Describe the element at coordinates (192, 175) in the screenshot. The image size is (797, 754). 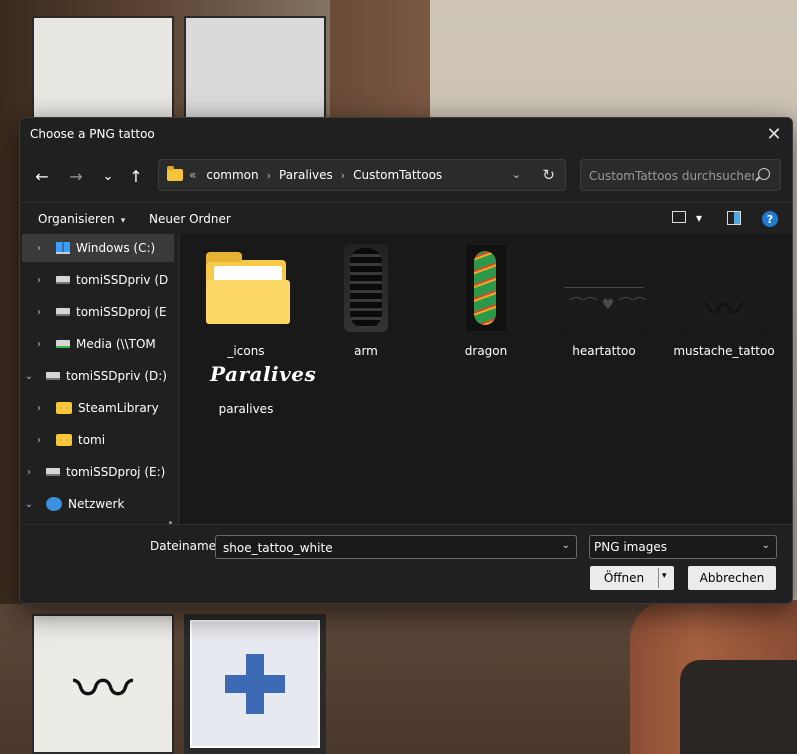
I see `overflow-chevron-icon: «` at that location.